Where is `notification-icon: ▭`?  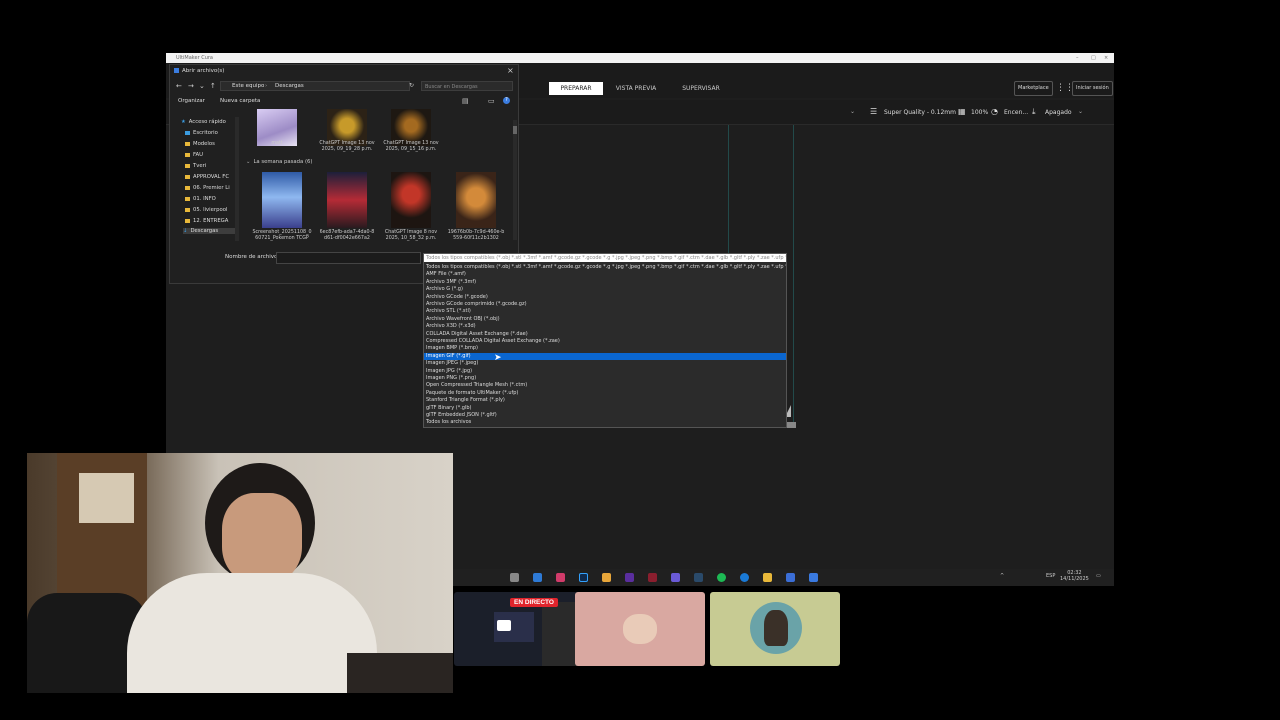
notification-icon: ▭ is located at coordinates (1098, 576).